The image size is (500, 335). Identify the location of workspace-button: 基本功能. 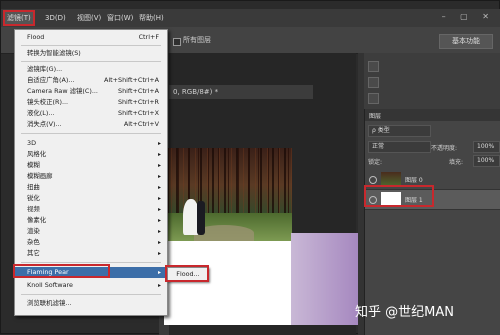
(466, 41).